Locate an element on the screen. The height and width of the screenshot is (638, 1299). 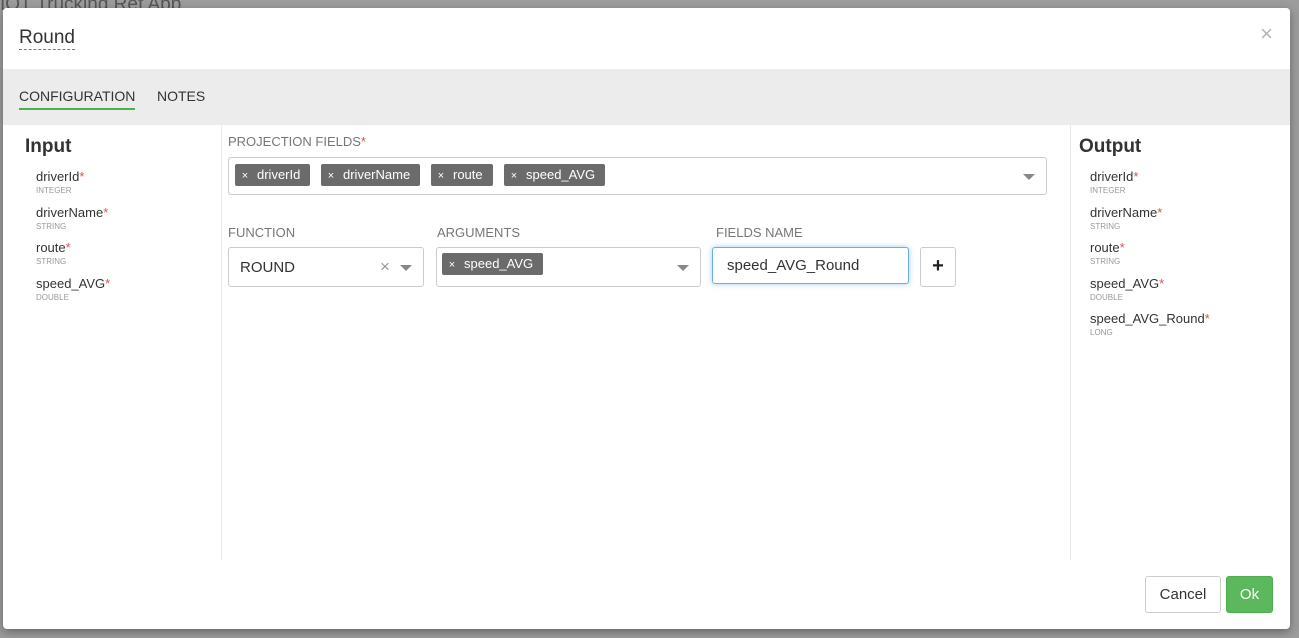
function-select: ROUND × is located at coordinates (326, 267).